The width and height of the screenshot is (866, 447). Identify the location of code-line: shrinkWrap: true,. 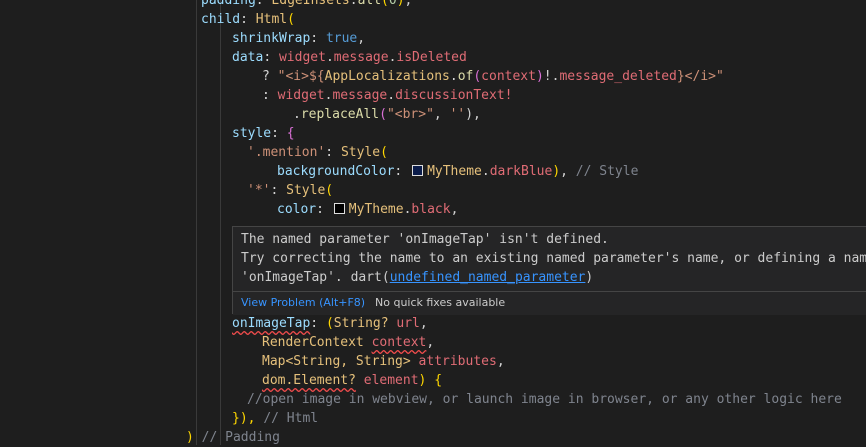
(298, 38).